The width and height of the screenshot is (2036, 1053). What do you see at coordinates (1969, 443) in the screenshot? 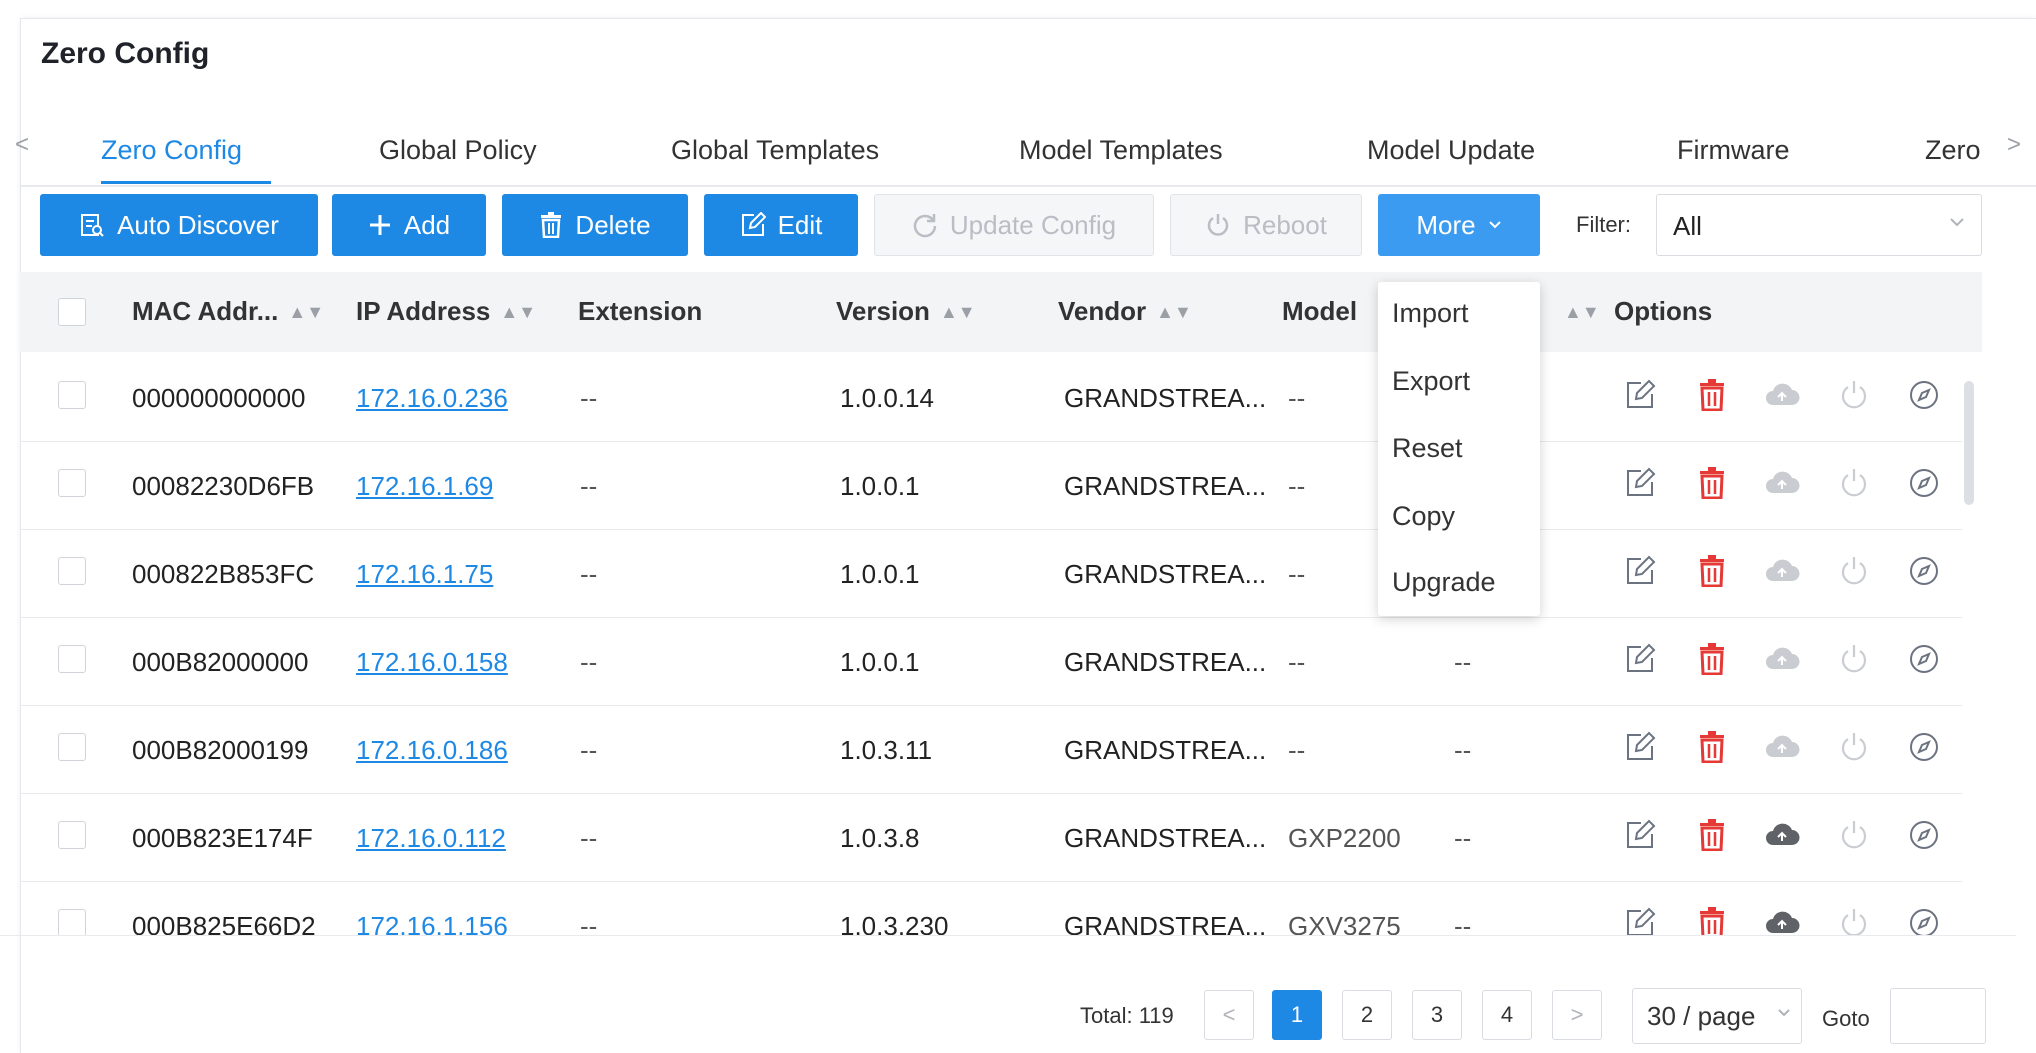
I see `scrollbar-thumb` at bounding box center [1969, 443].